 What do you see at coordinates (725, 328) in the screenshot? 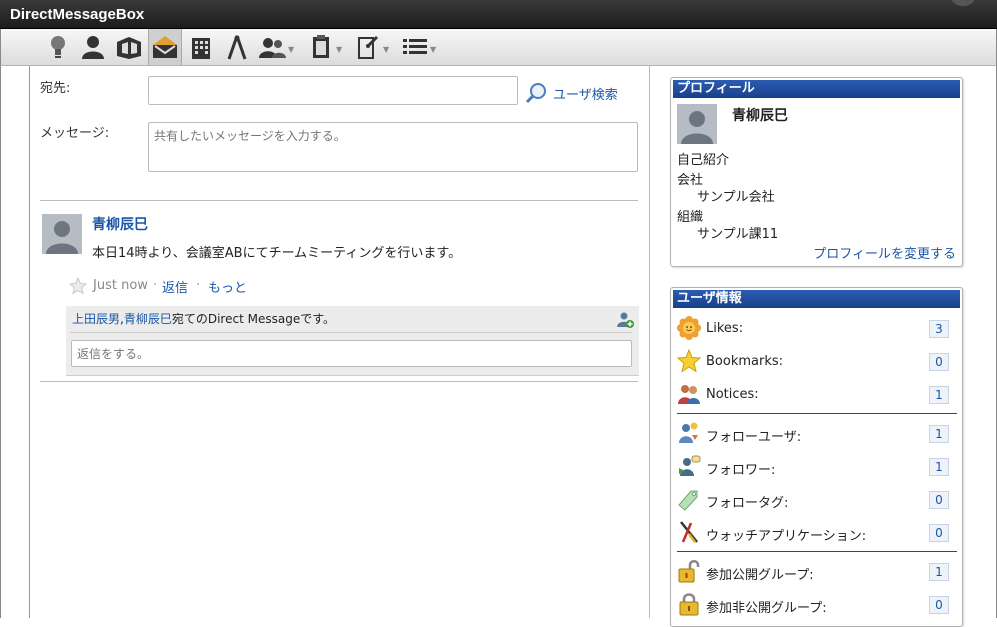
I see `stat-label: Likes:` at bounding box center [725, 328].